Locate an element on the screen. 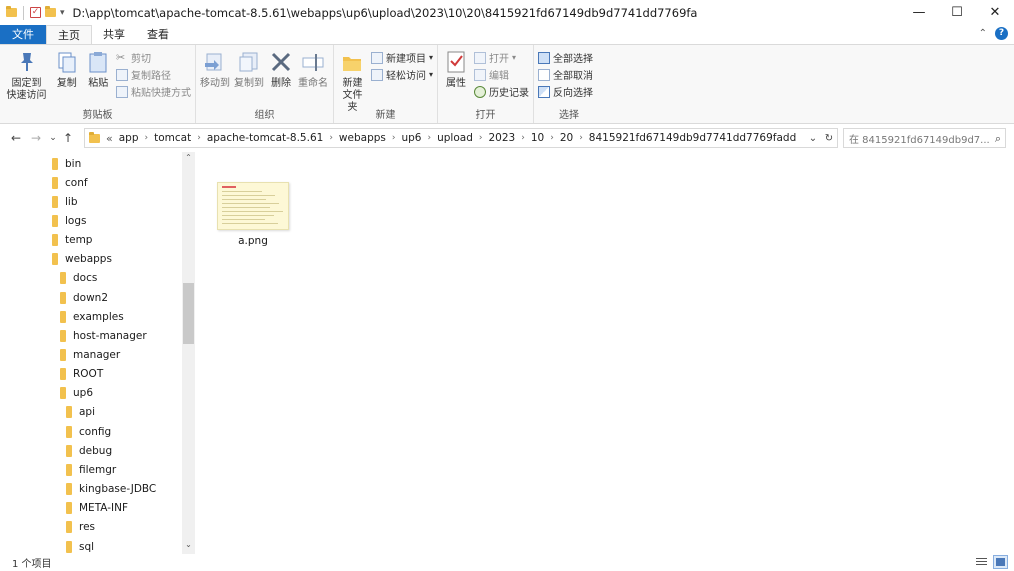 This screenshot has height=571, width=1014. nav-tree-item: down2 is located at coordinates (84, 297).